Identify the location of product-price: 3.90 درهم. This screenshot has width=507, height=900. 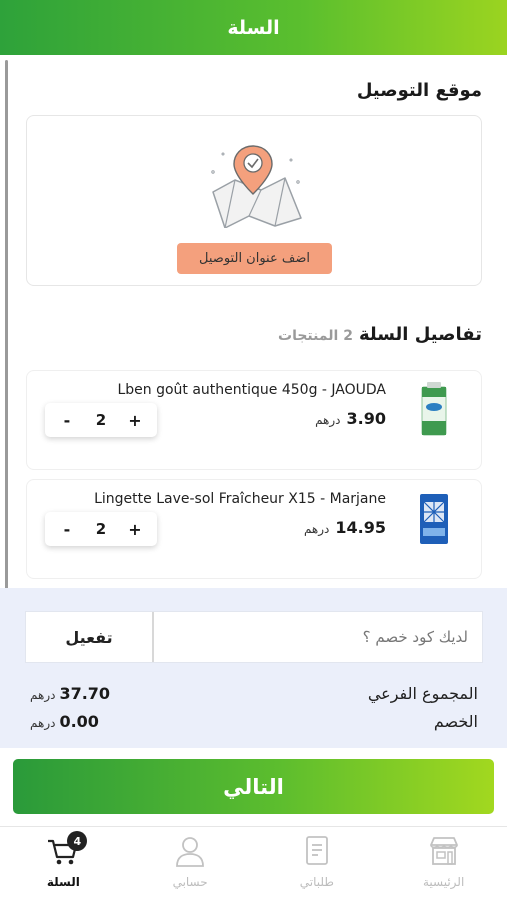
(350, 418).